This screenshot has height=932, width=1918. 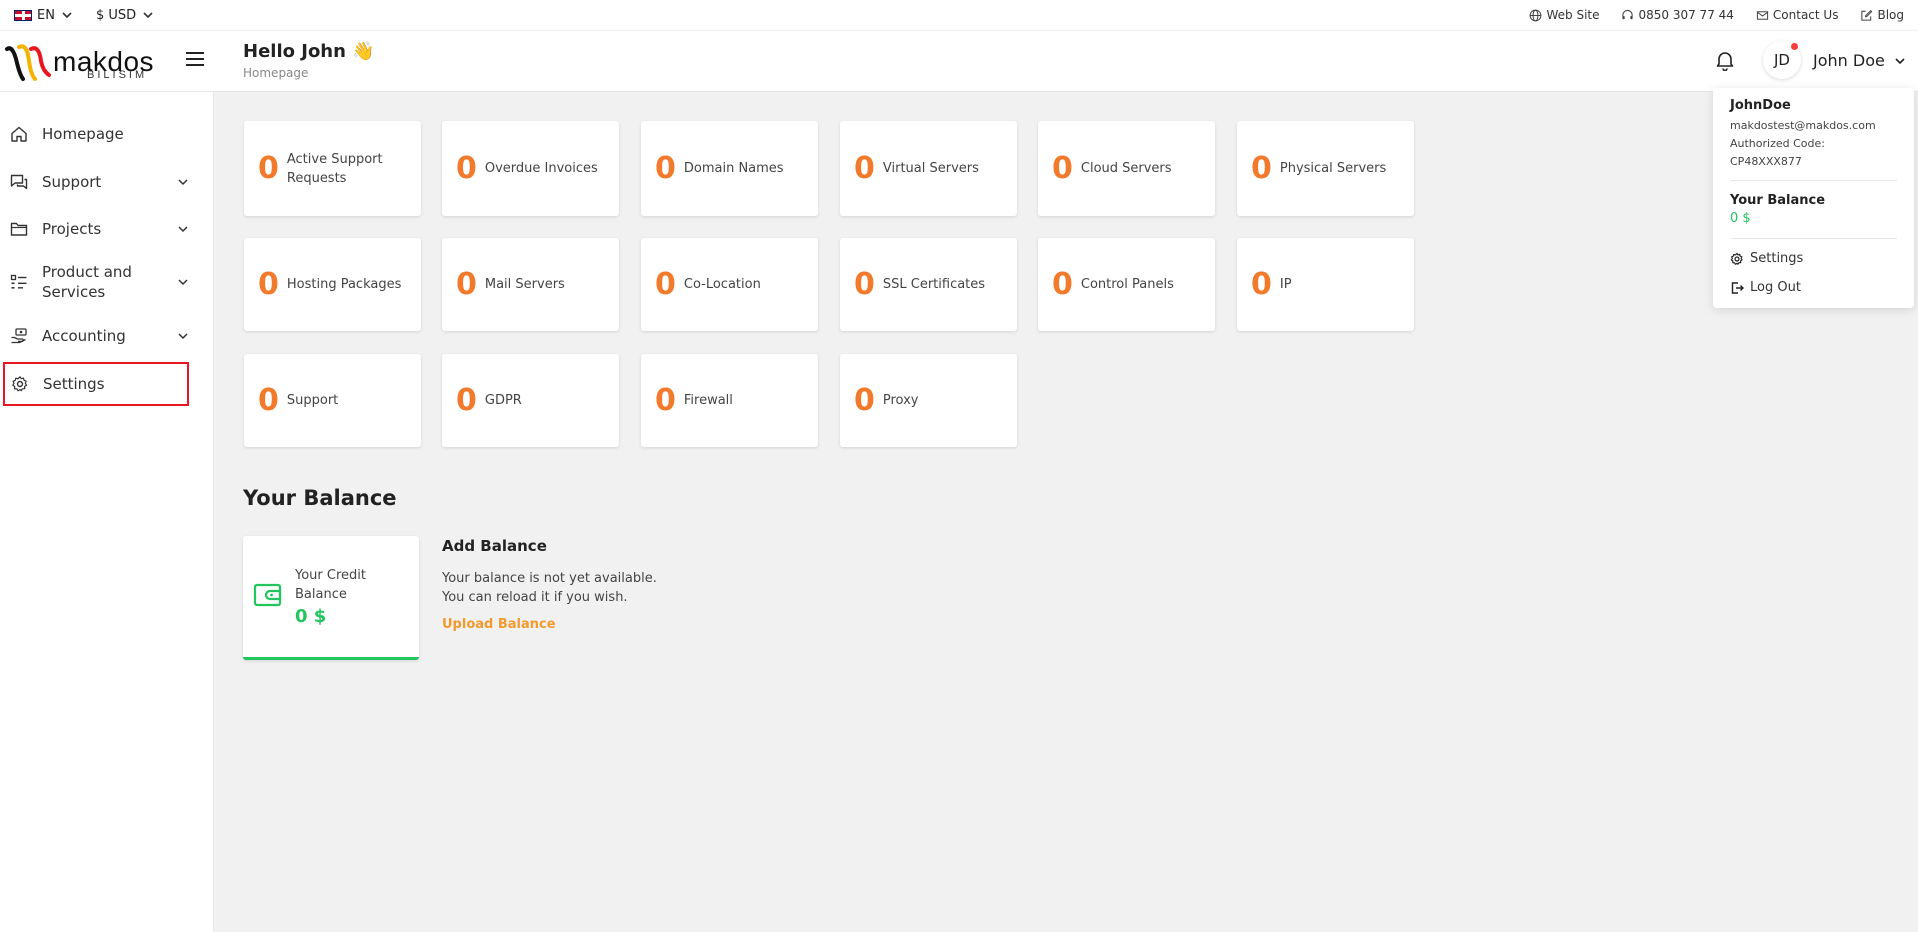 What do you see at coordinates (23, 15) in the screenshot?
I see `uk-flag-icon` at bounding box center [23, 15].